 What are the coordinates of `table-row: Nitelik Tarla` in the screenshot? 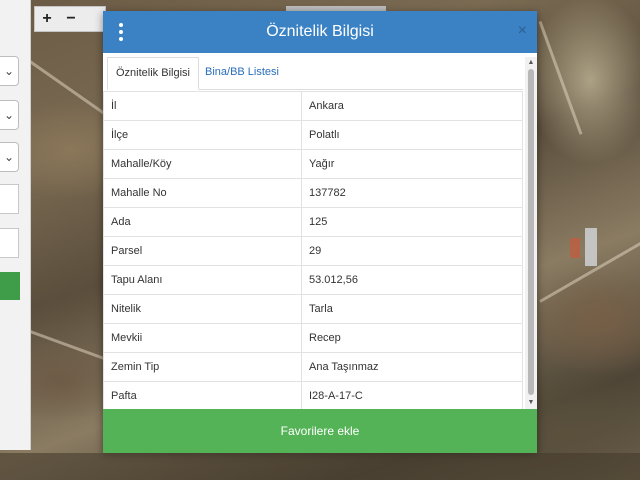 It's located at (313, 309).